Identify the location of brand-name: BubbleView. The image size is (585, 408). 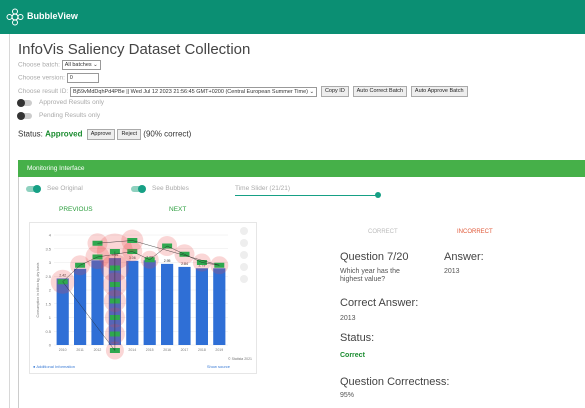
(52, 16).